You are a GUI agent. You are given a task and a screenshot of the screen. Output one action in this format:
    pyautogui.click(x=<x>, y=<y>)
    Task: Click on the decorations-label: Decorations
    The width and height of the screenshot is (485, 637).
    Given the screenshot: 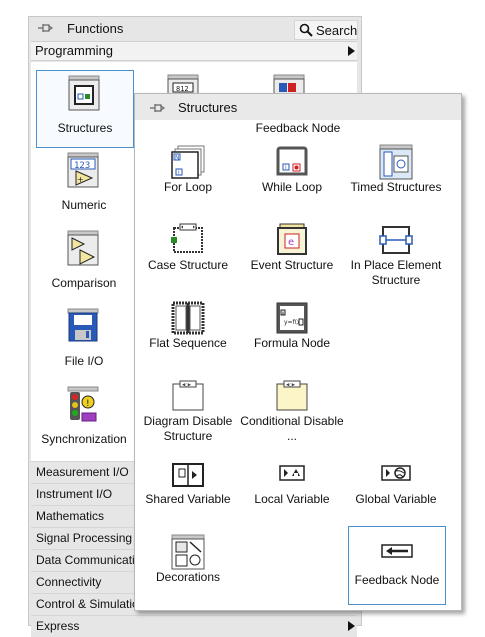 What is the action you would take?
    pyautogui.click(x=188, y=577)
    